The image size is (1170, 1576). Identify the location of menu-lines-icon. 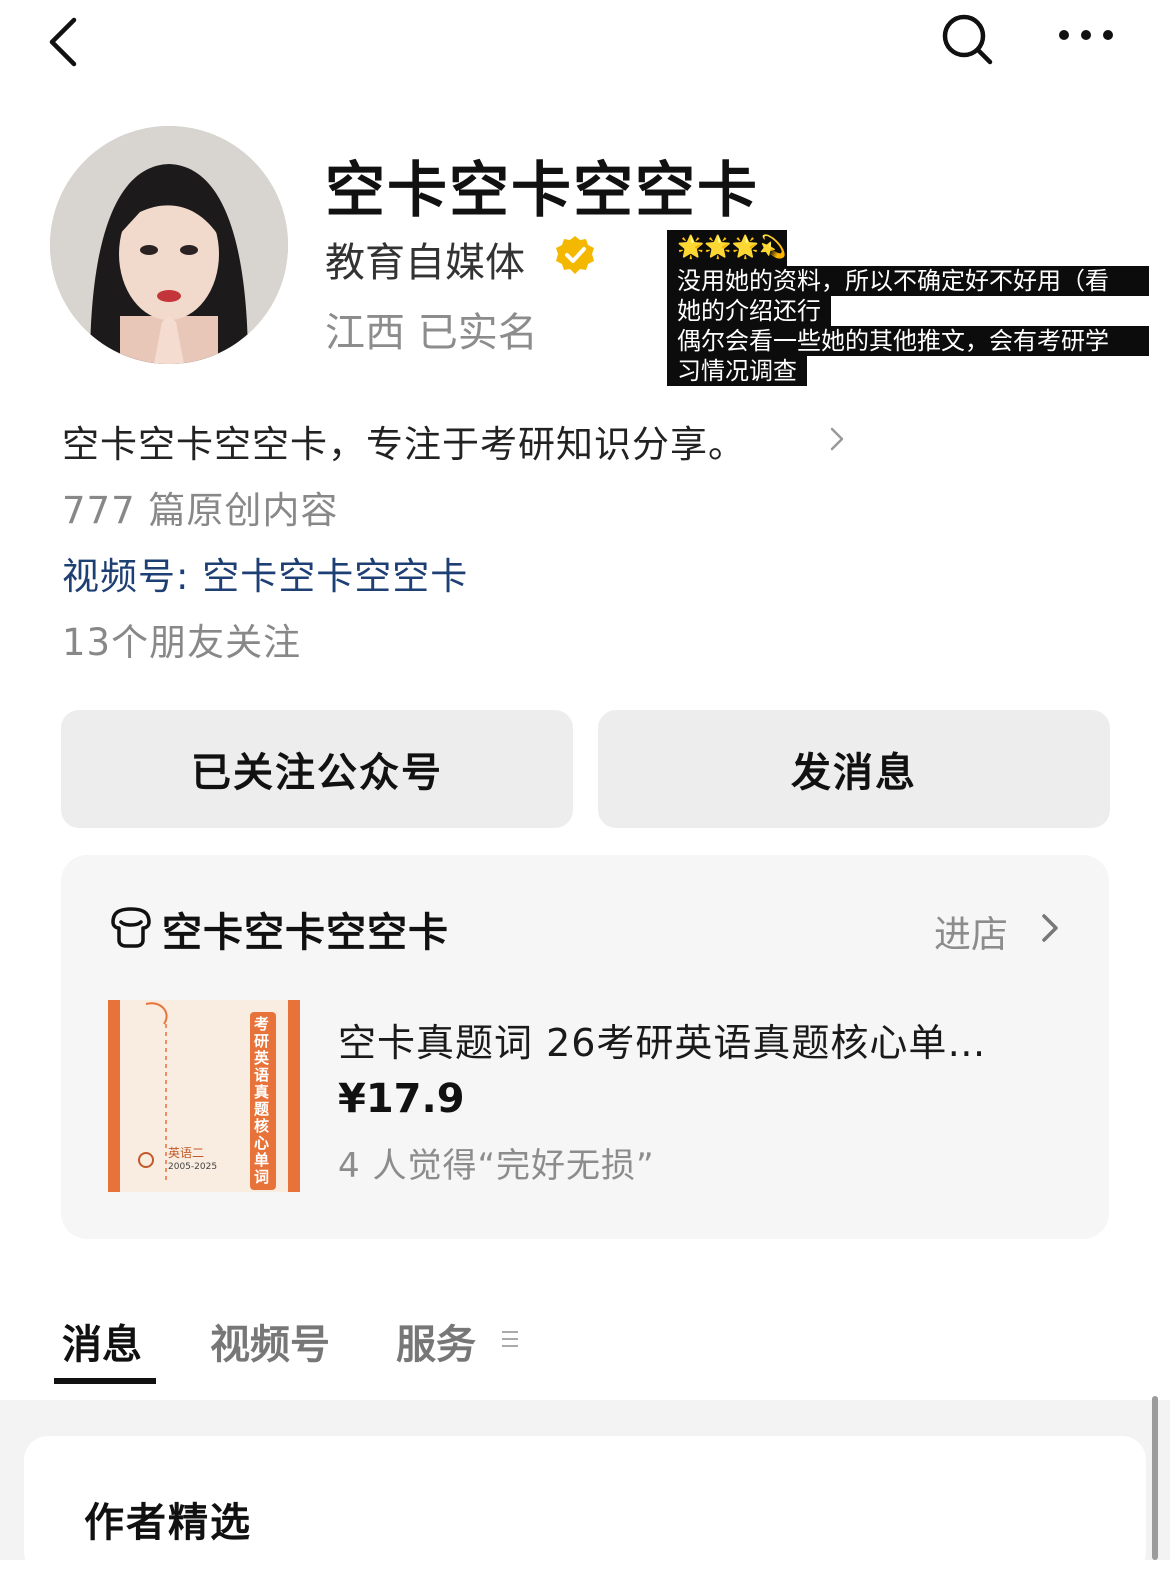
(510, 1339).